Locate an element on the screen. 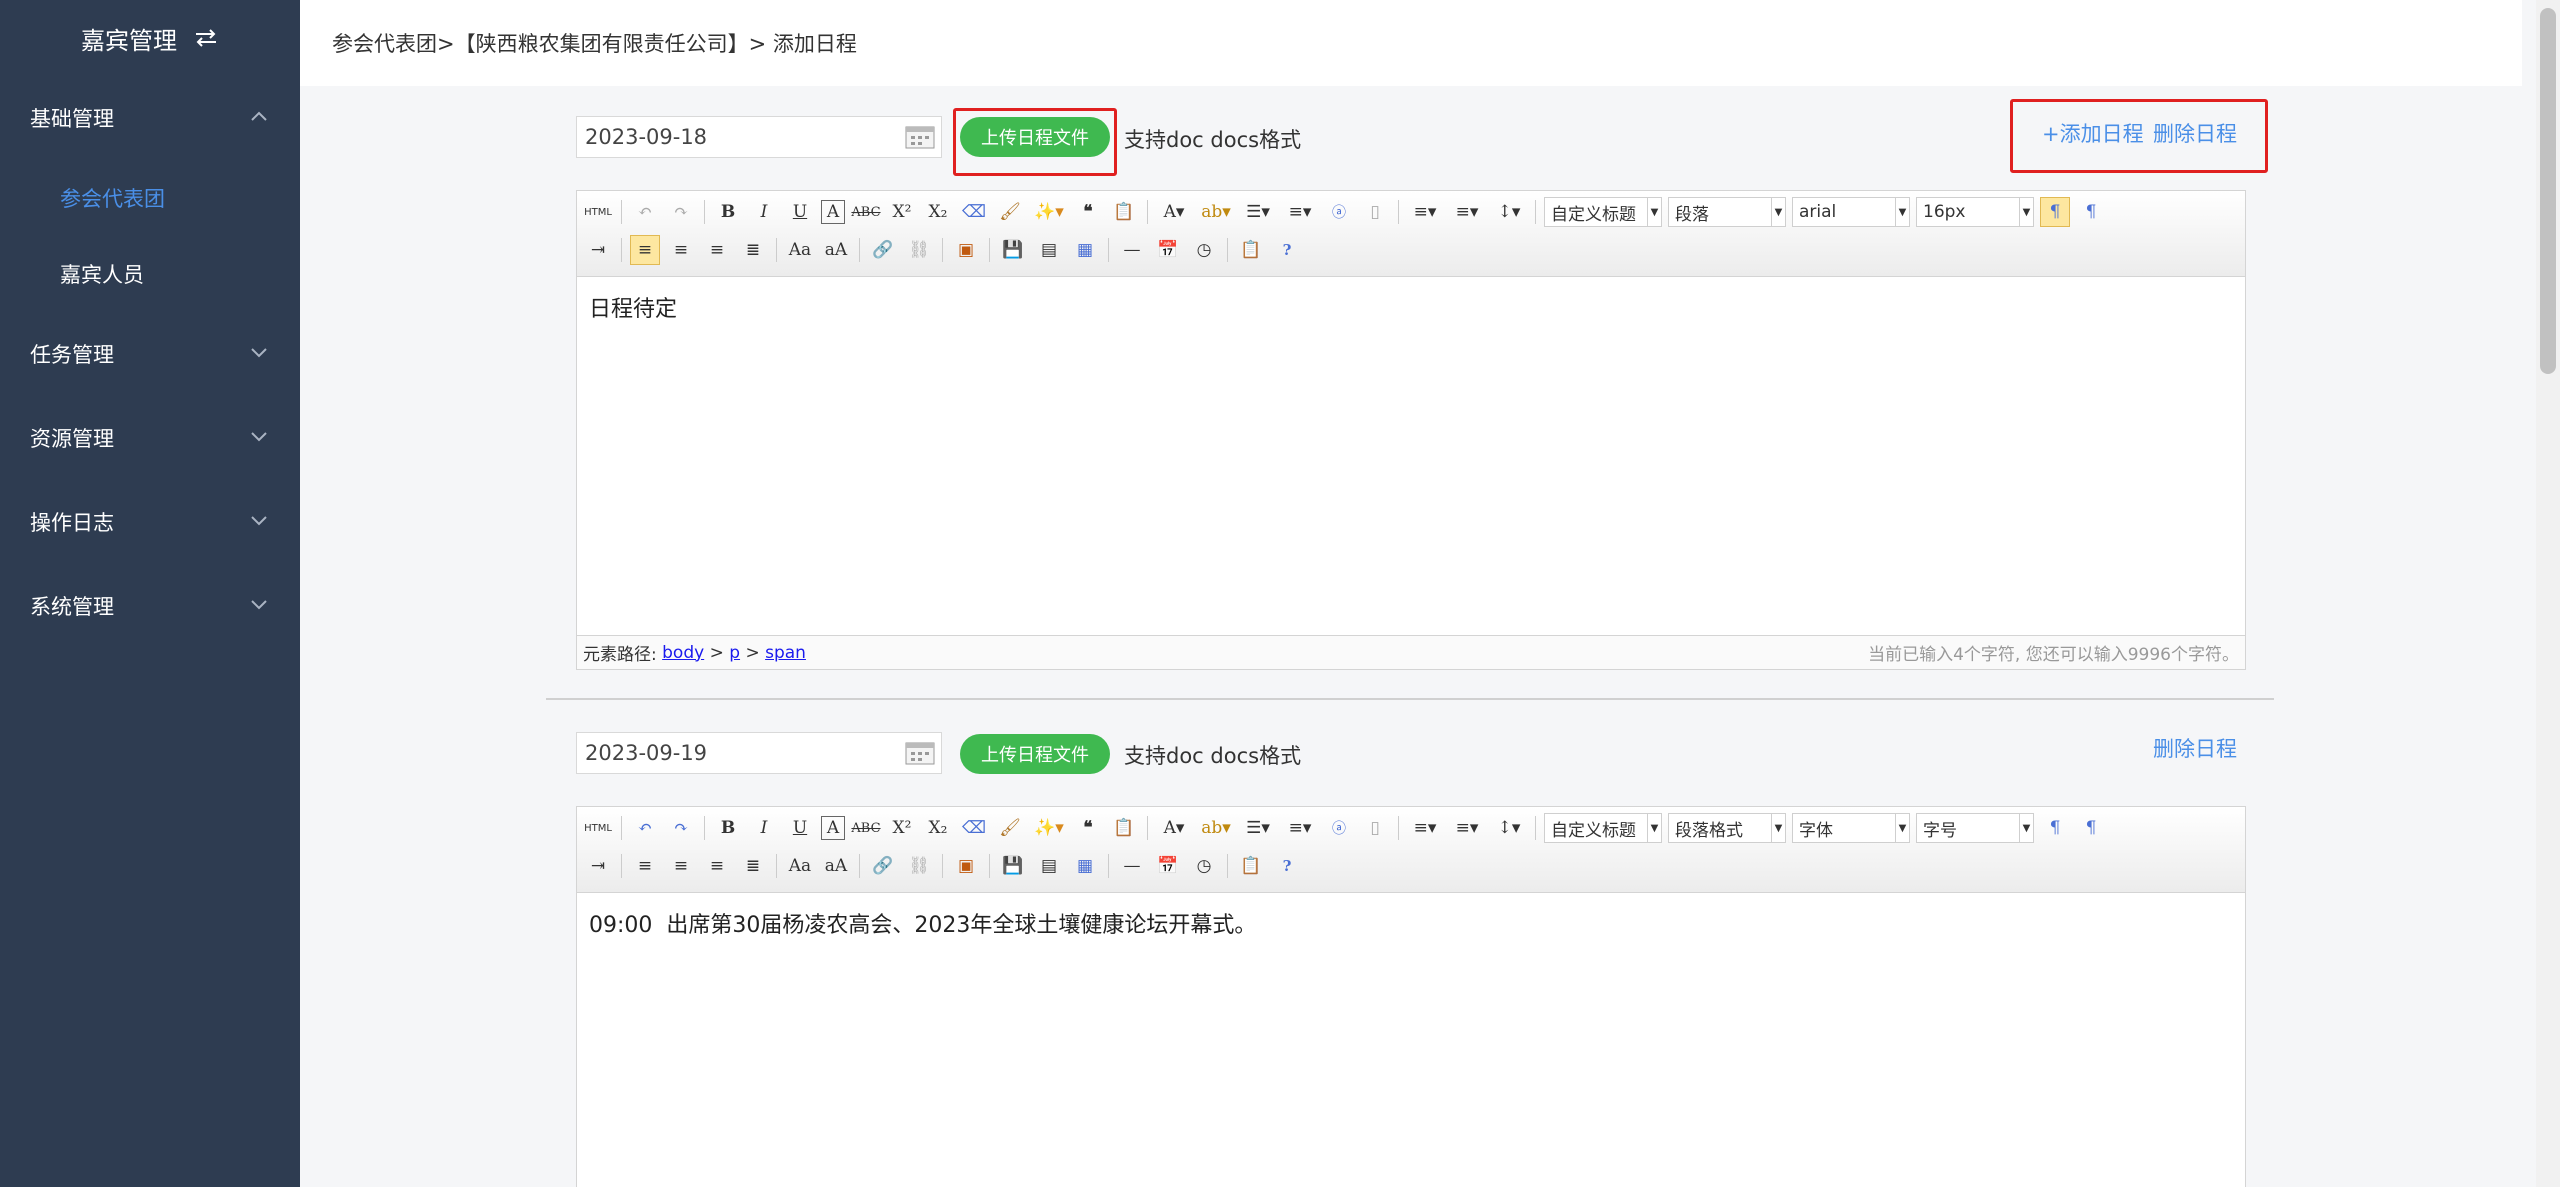 The height and width of the screenshot is (1187, 2560). menu-resource-management: 资源管理 is located at coordinates (150, 438).